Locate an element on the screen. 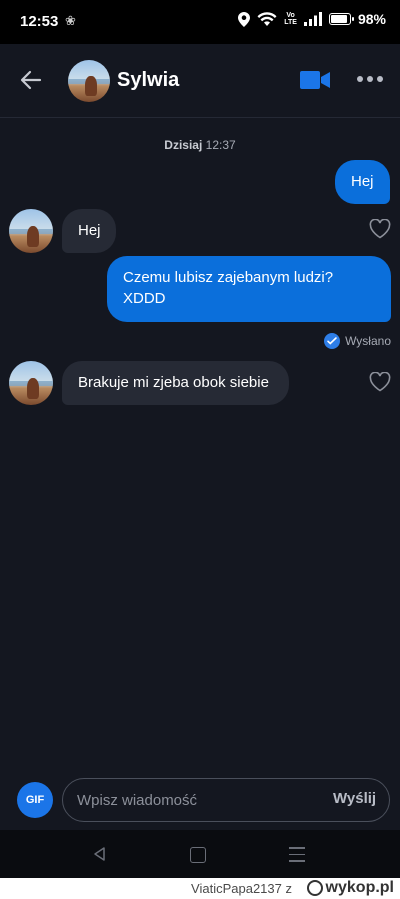  contact-name: Sylwia is located at coordinates (148, 80).